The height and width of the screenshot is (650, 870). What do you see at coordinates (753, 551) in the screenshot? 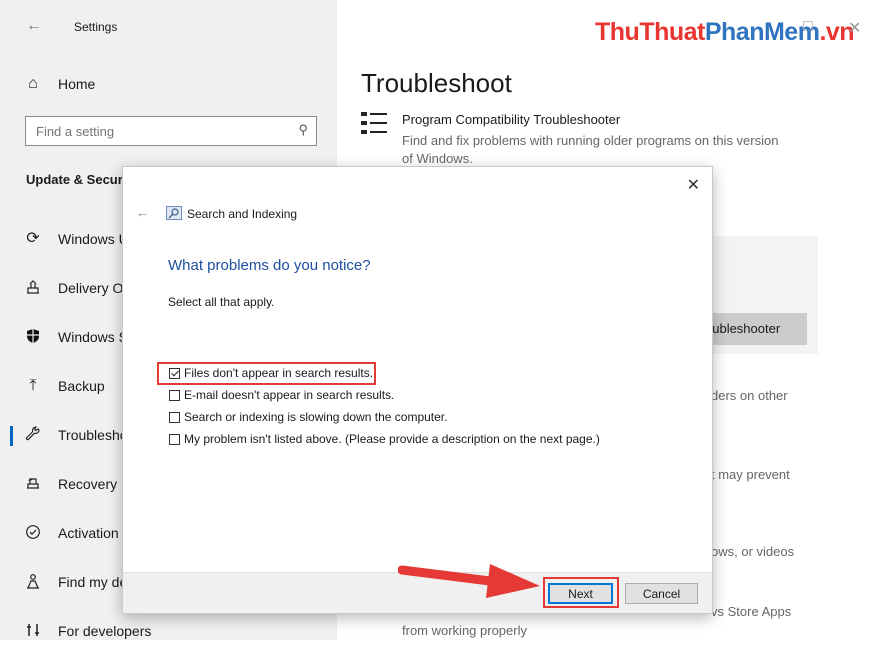
I see `description-fragment: ows, or videos` at bounding box center [753, 551].